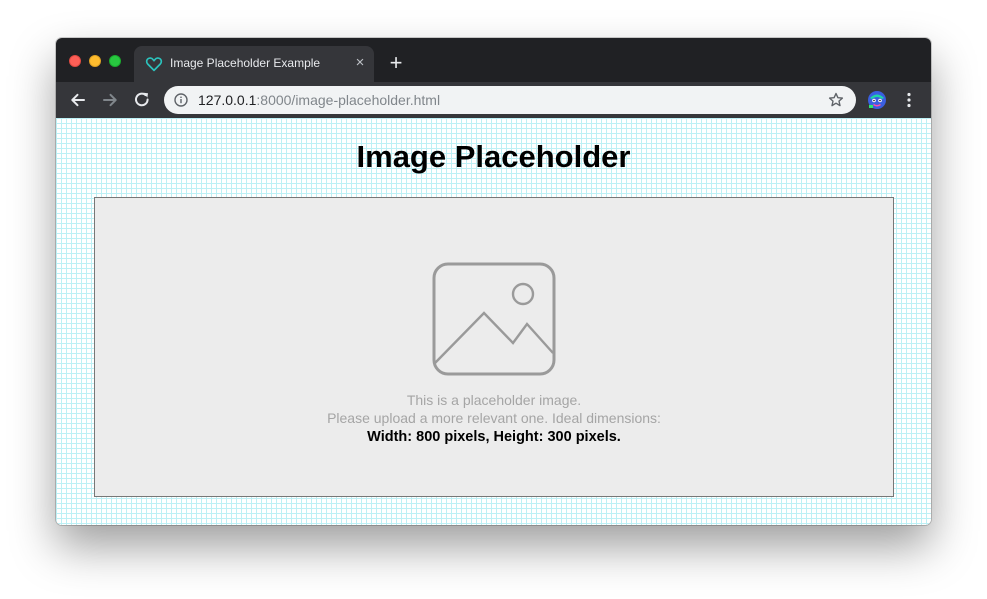 The image size is (987, 599). What do you see at coordinates (75, 61) in the screenshot?
I see `close-window-button` at bounding box center [75, 61].